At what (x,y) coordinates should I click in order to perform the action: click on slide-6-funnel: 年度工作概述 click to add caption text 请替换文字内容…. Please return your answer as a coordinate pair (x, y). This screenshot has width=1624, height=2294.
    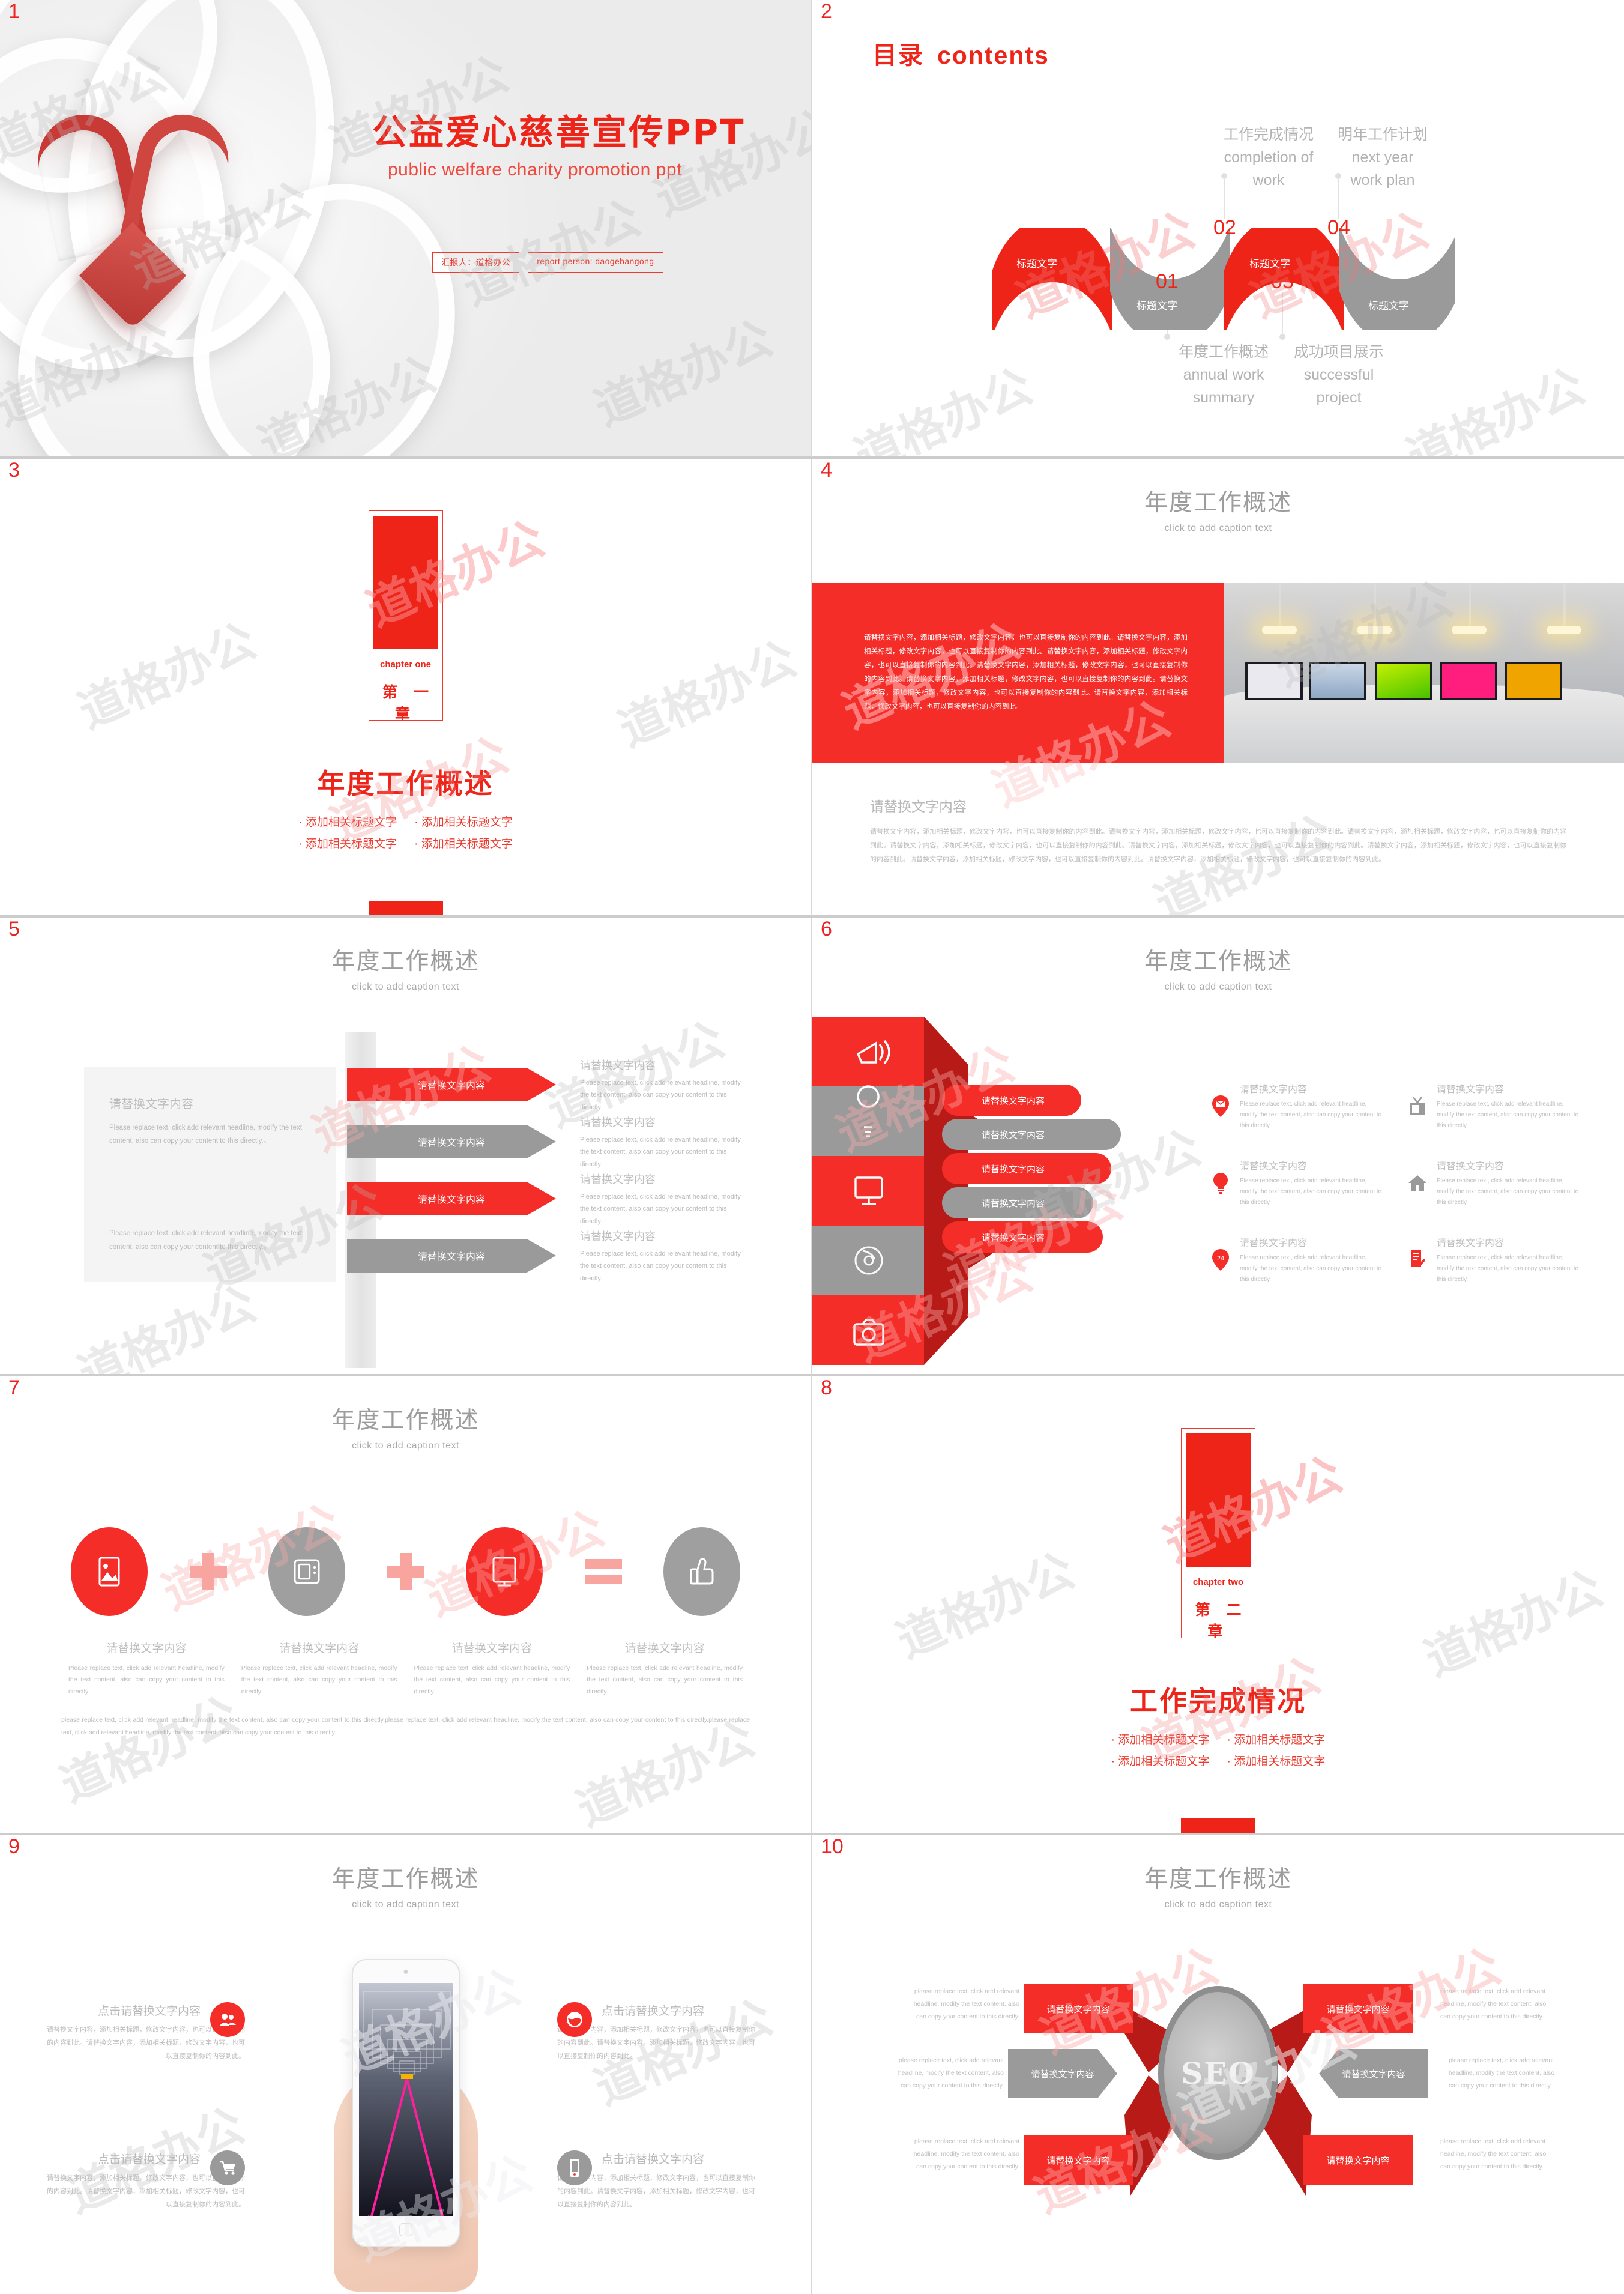
    Looking at the image, I should click on (1218, 1147).